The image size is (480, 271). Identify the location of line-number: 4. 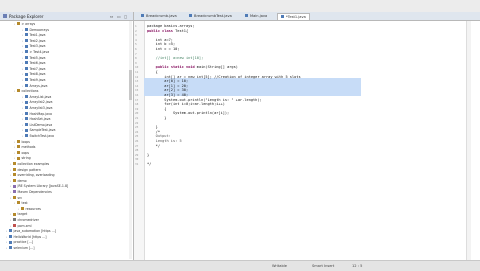
(136, 39).